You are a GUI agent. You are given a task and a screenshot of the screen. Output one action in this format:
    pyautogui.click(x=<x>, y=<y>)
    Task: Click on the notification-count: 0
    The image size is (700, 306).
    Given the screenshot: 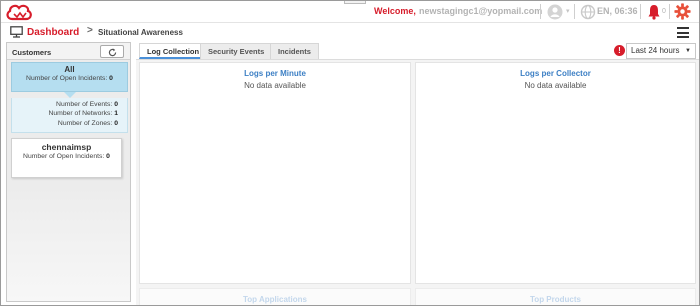 What is the action you would take?
    pyautogui.click(x=664, y=11)
    